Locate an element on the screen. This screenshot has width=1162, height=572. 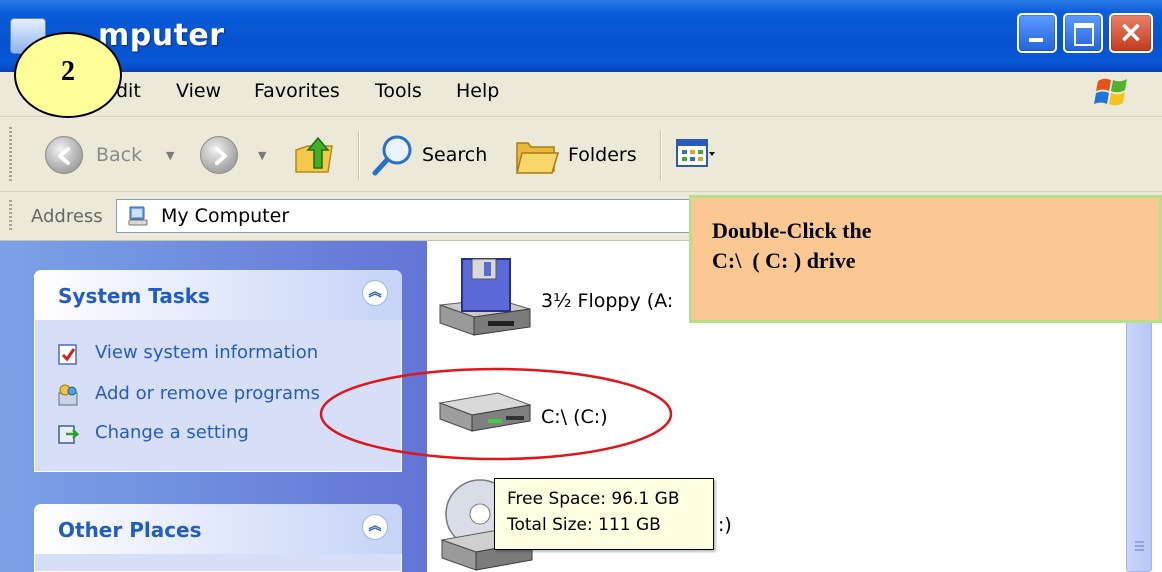
menu-view: View is located at coordinates (198, 91).